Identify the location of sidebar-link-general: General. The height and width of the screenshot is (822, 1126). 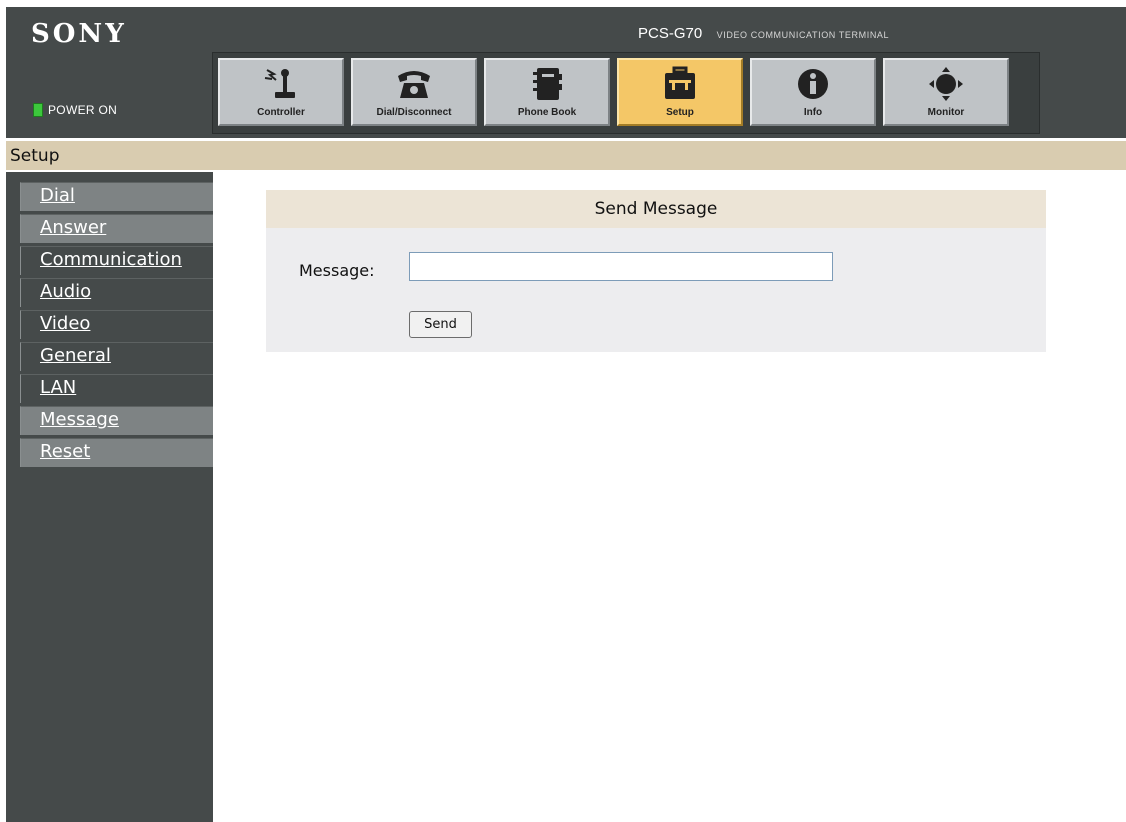
(75, 355).